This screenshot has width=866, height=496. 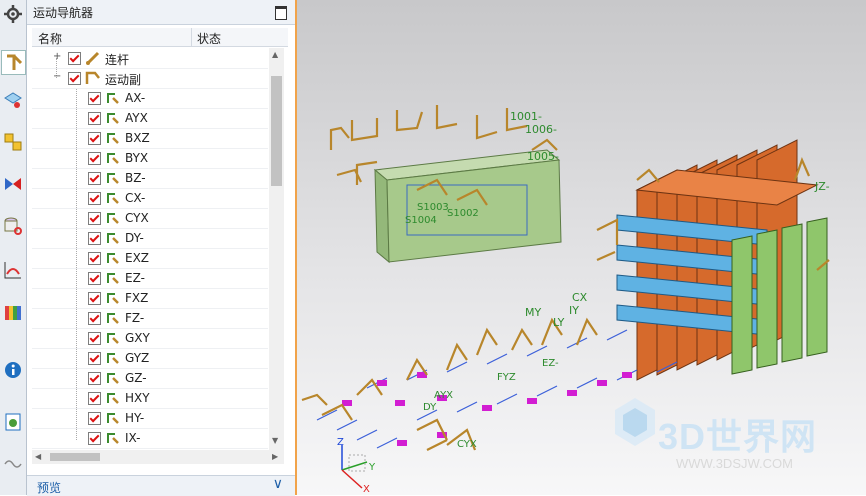 What do you see at coordinates (550, 363) in the screenshot?
I see `joint-annotation: EZ-` at bounding box center [550, 363].